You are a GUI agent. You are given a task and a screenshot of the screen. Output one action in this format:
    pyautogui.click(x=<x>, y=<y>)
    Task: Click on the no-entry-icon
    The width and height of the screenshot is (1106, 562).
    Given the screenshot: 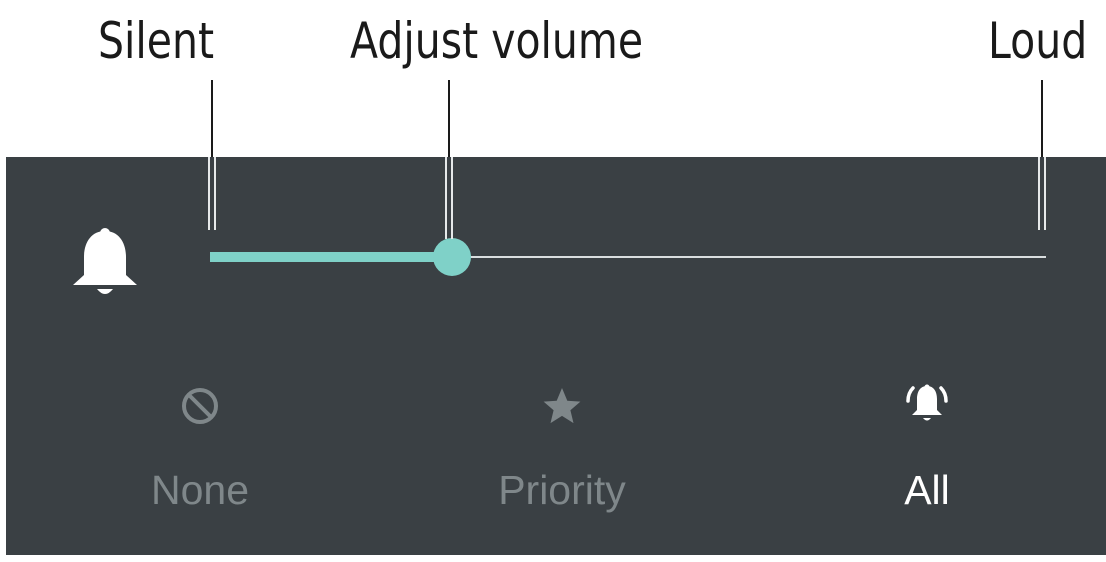 What is the action you would take?
    pyautogui.click(x=200, y=406)
    